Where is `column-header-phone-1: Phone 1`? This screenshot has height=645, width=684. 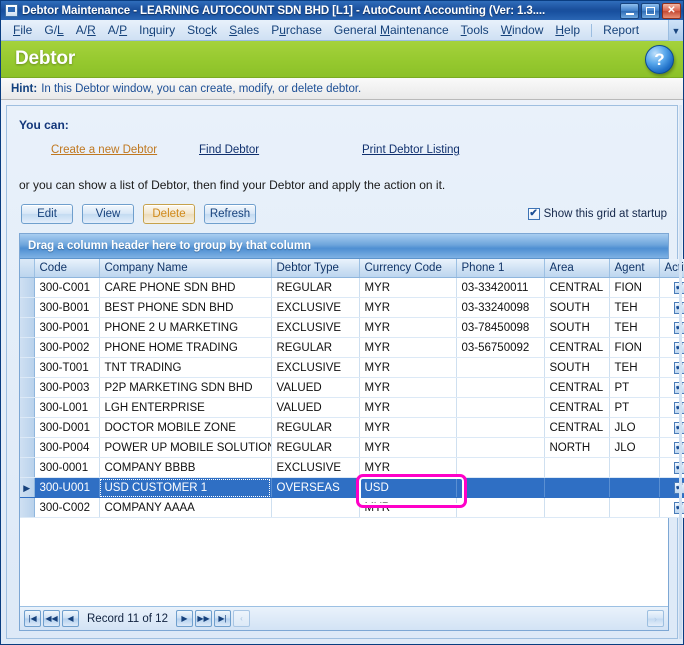 column-header-phone-1: Phone 1 is located at coordinates (500, 268).